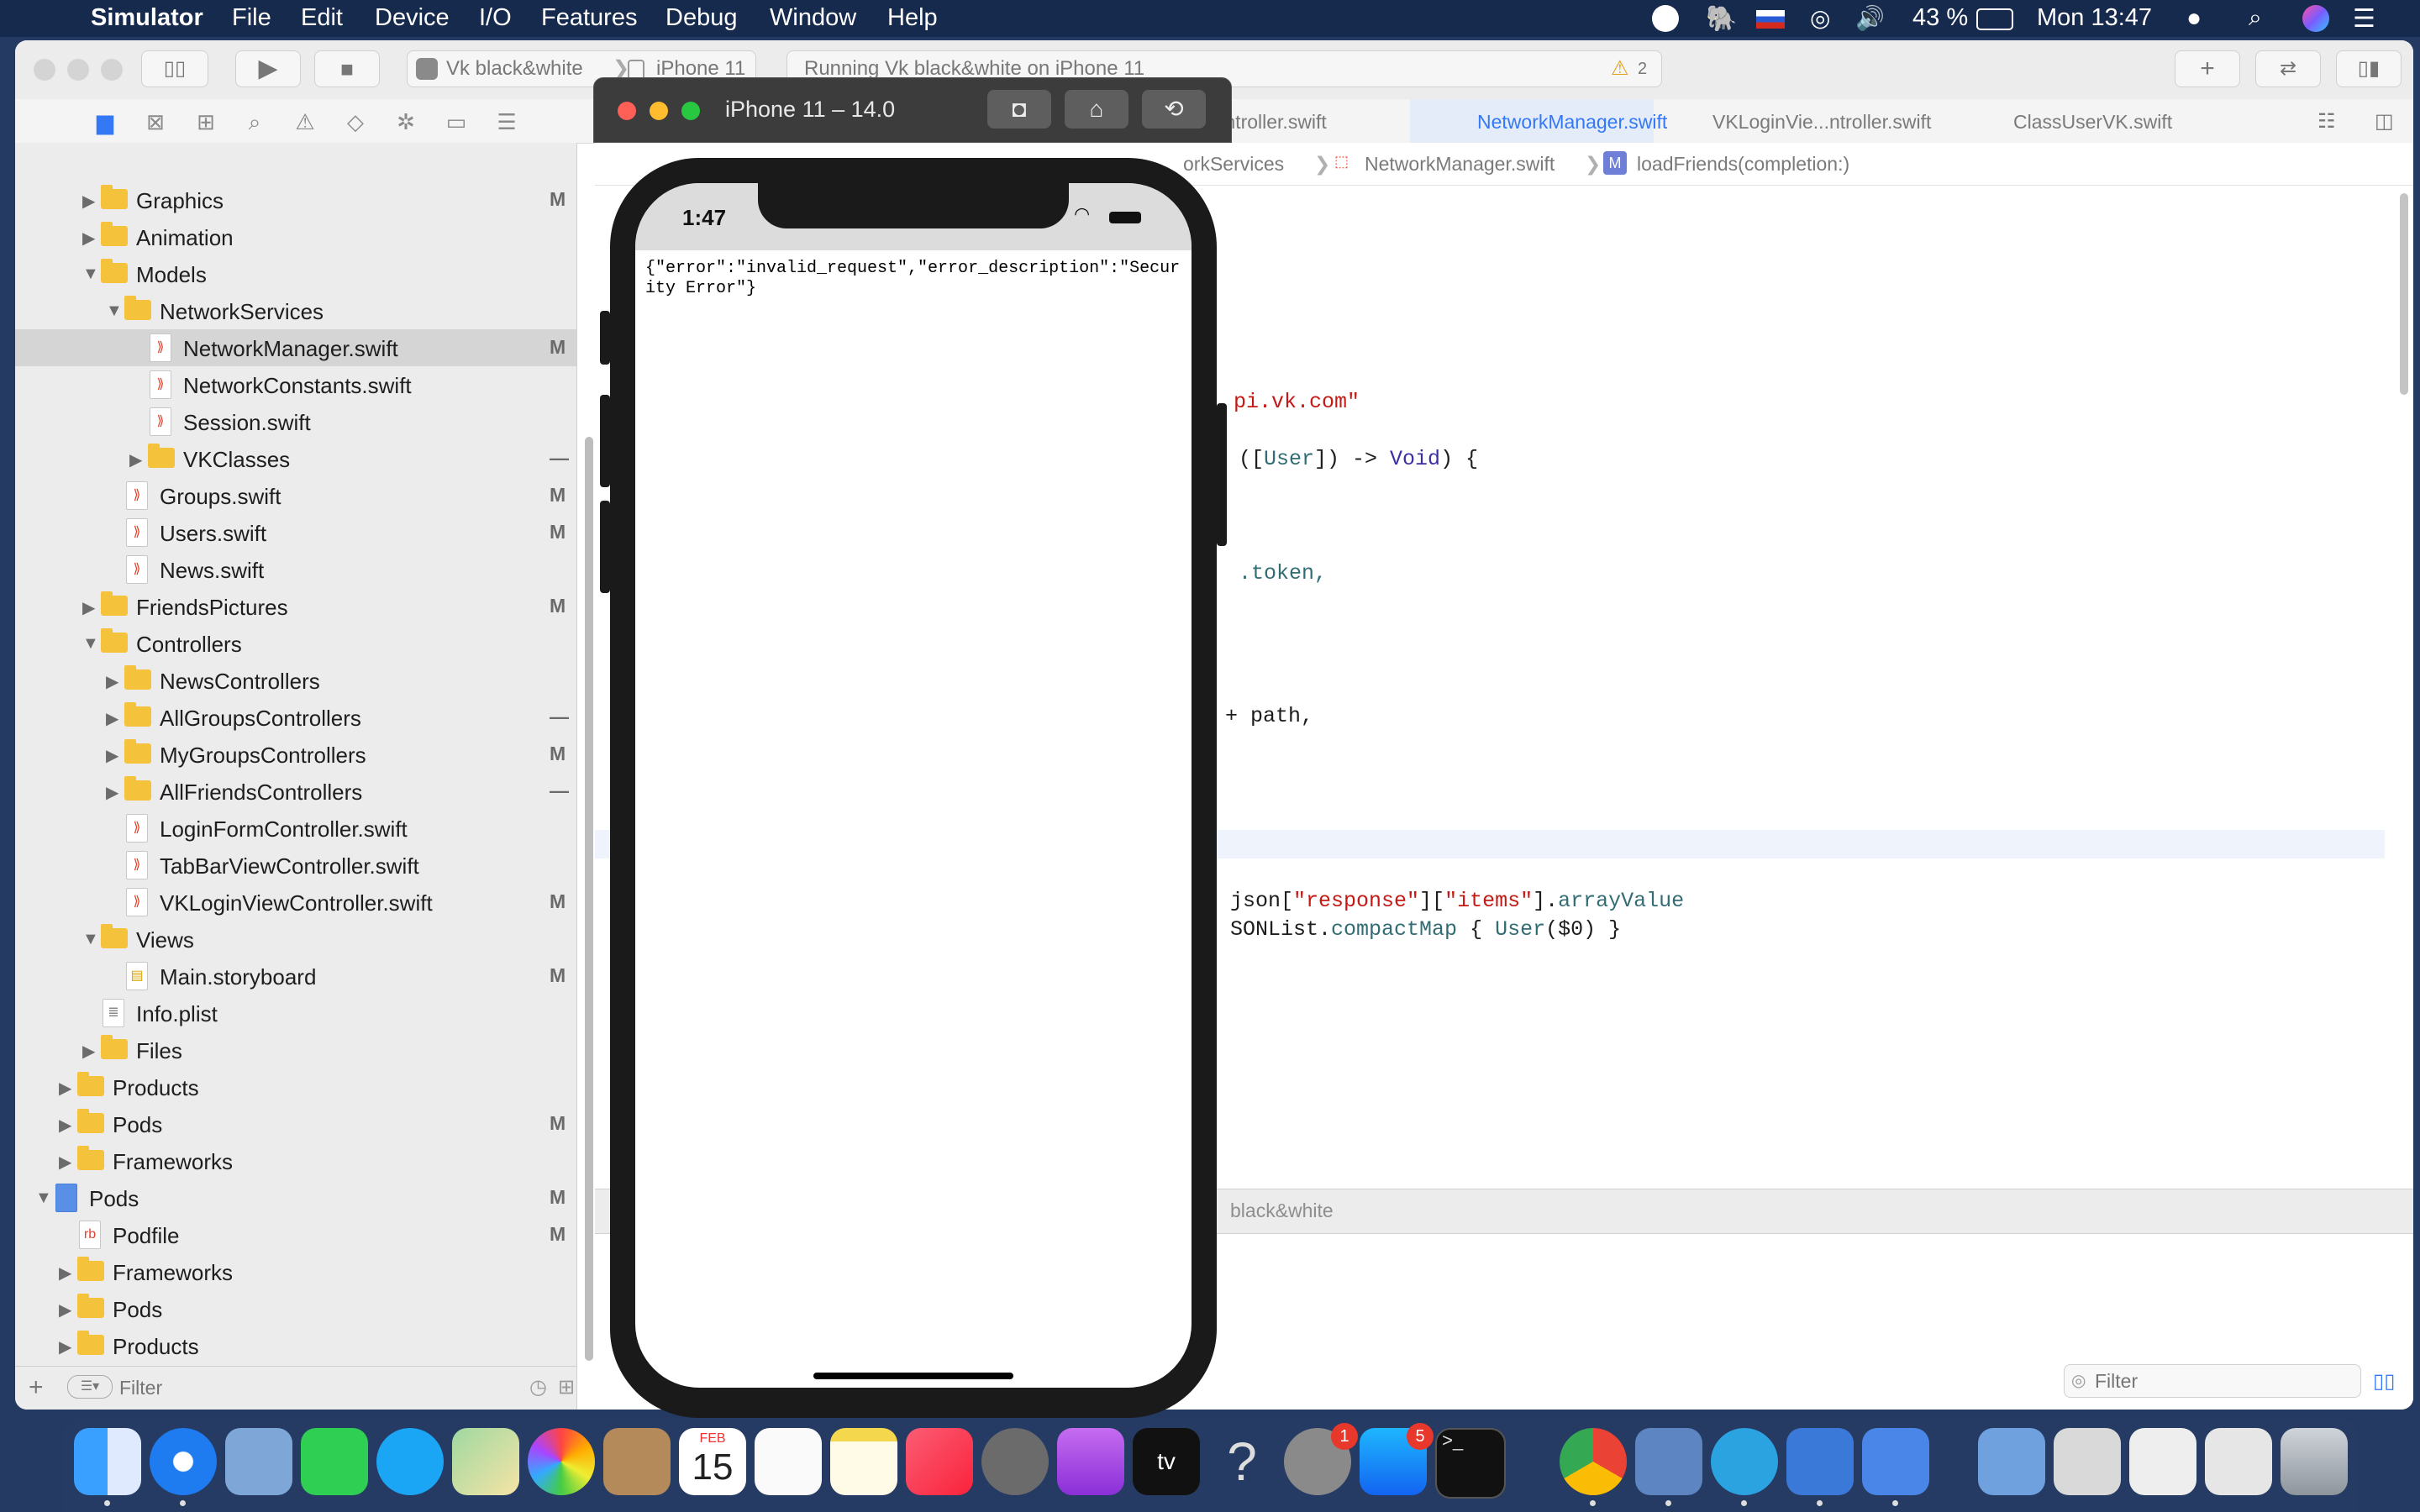  What do you see at coordinates (268, 68) in the screenshot?
I see `run-button: ▶` at bounding box center [268, 68].